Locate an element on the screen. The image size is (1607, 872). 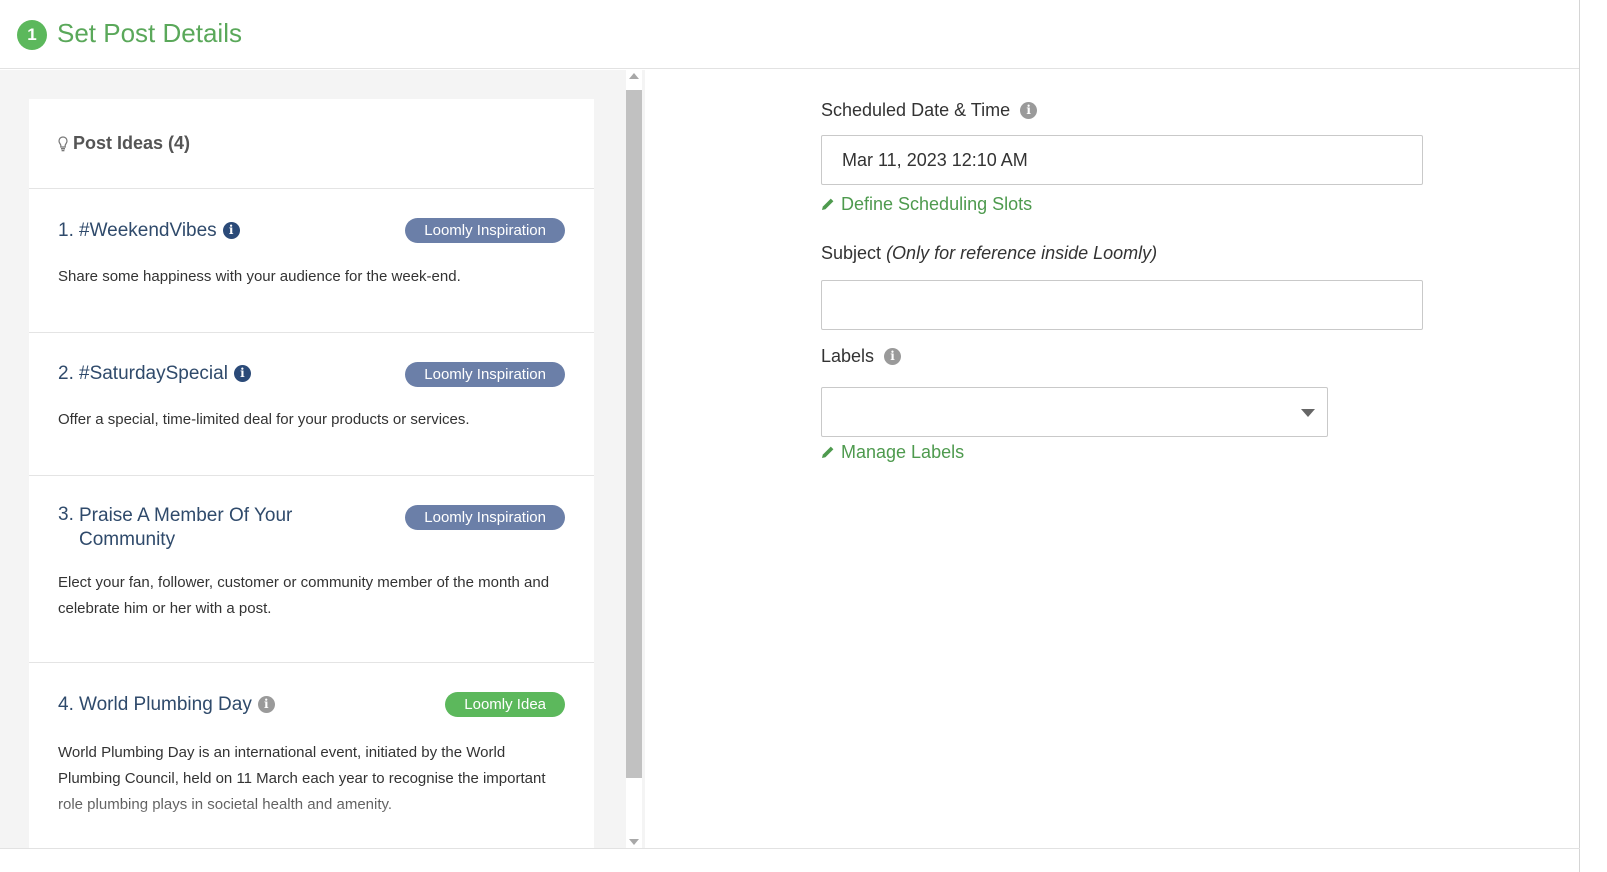
scroll-up-arrow-icon is located at coordinates (634, 76).